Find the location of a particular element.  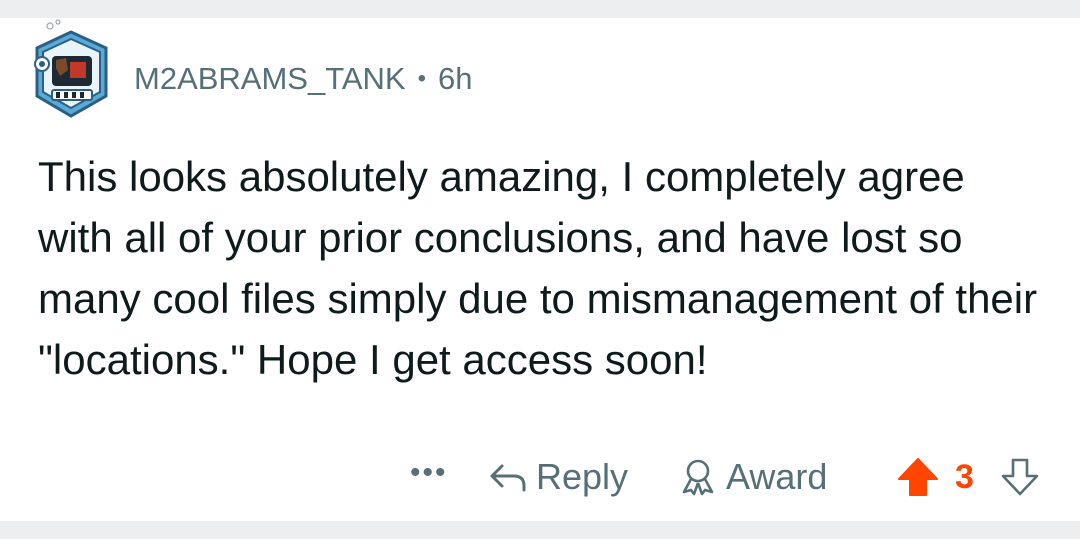

award-button: Award is located at coordinates (752, 477).